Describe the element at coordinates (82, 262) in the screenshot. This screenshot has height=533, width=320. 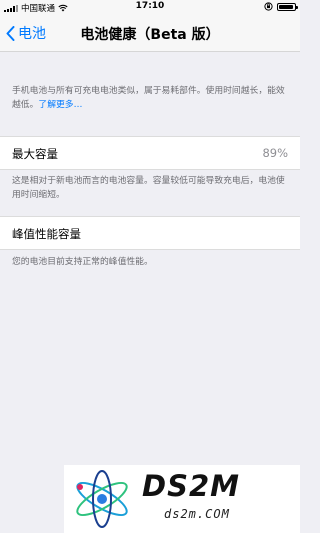
I see `peak-performance-description: 您的电池目前支持正常的峰值性能。` at that location.